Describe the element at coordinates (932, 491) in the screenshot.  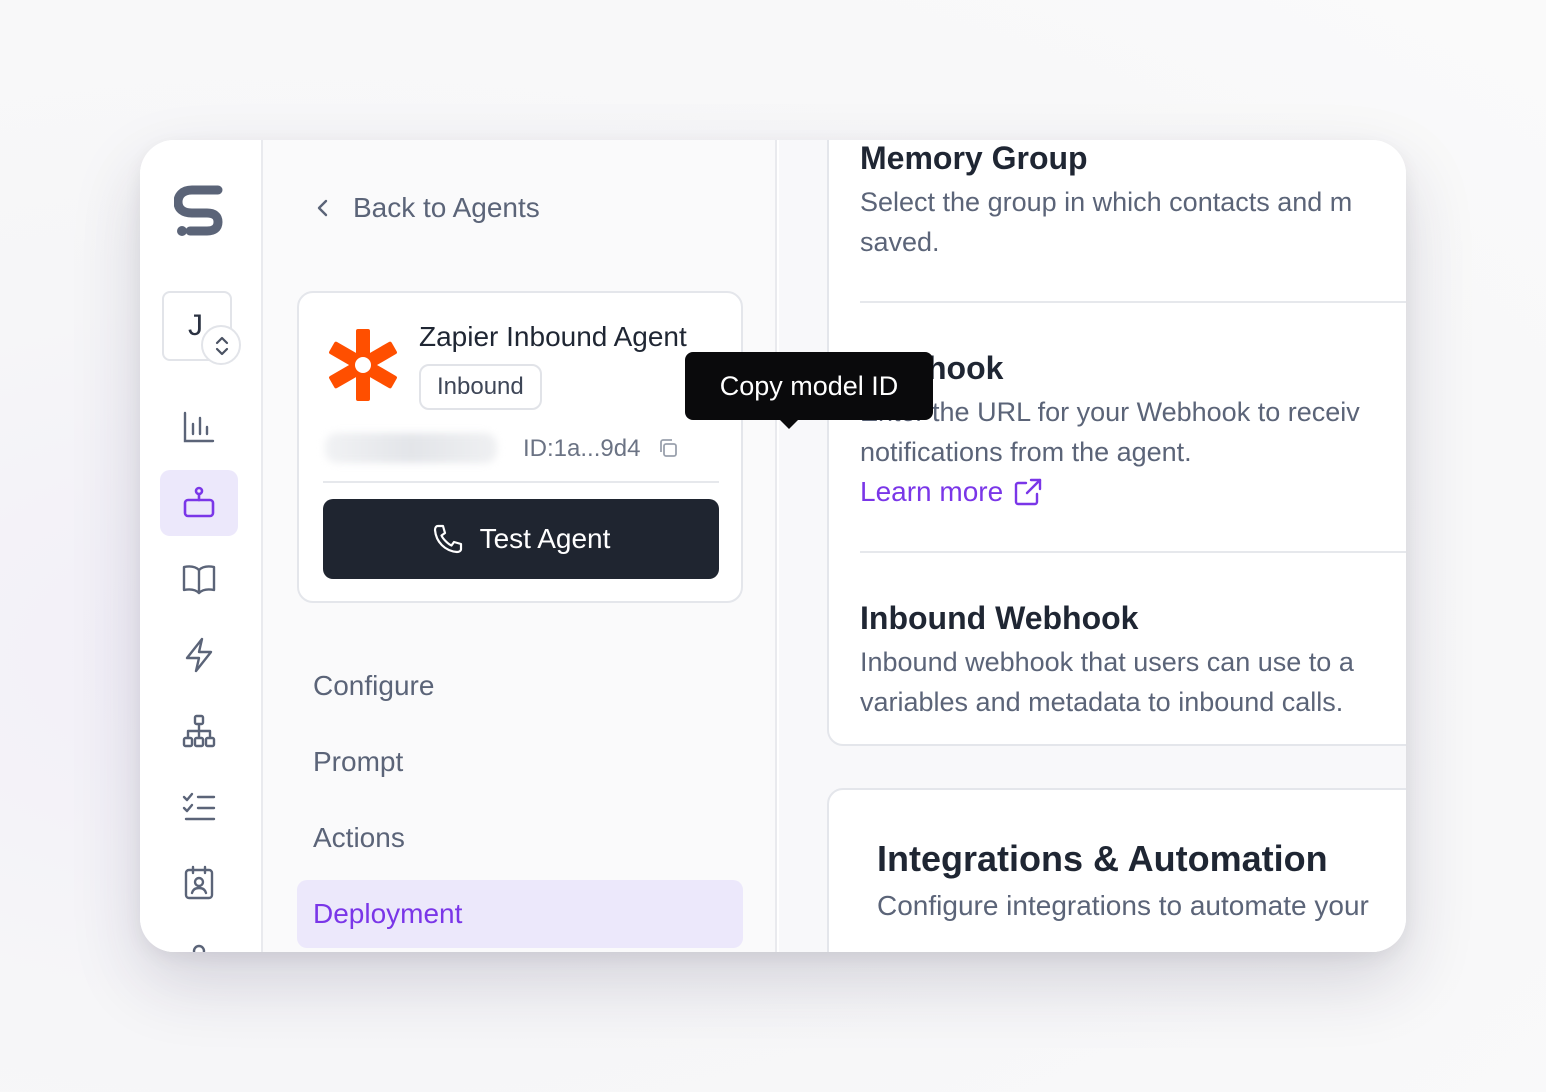
I see `learn-more-label: Learn more` at that location.